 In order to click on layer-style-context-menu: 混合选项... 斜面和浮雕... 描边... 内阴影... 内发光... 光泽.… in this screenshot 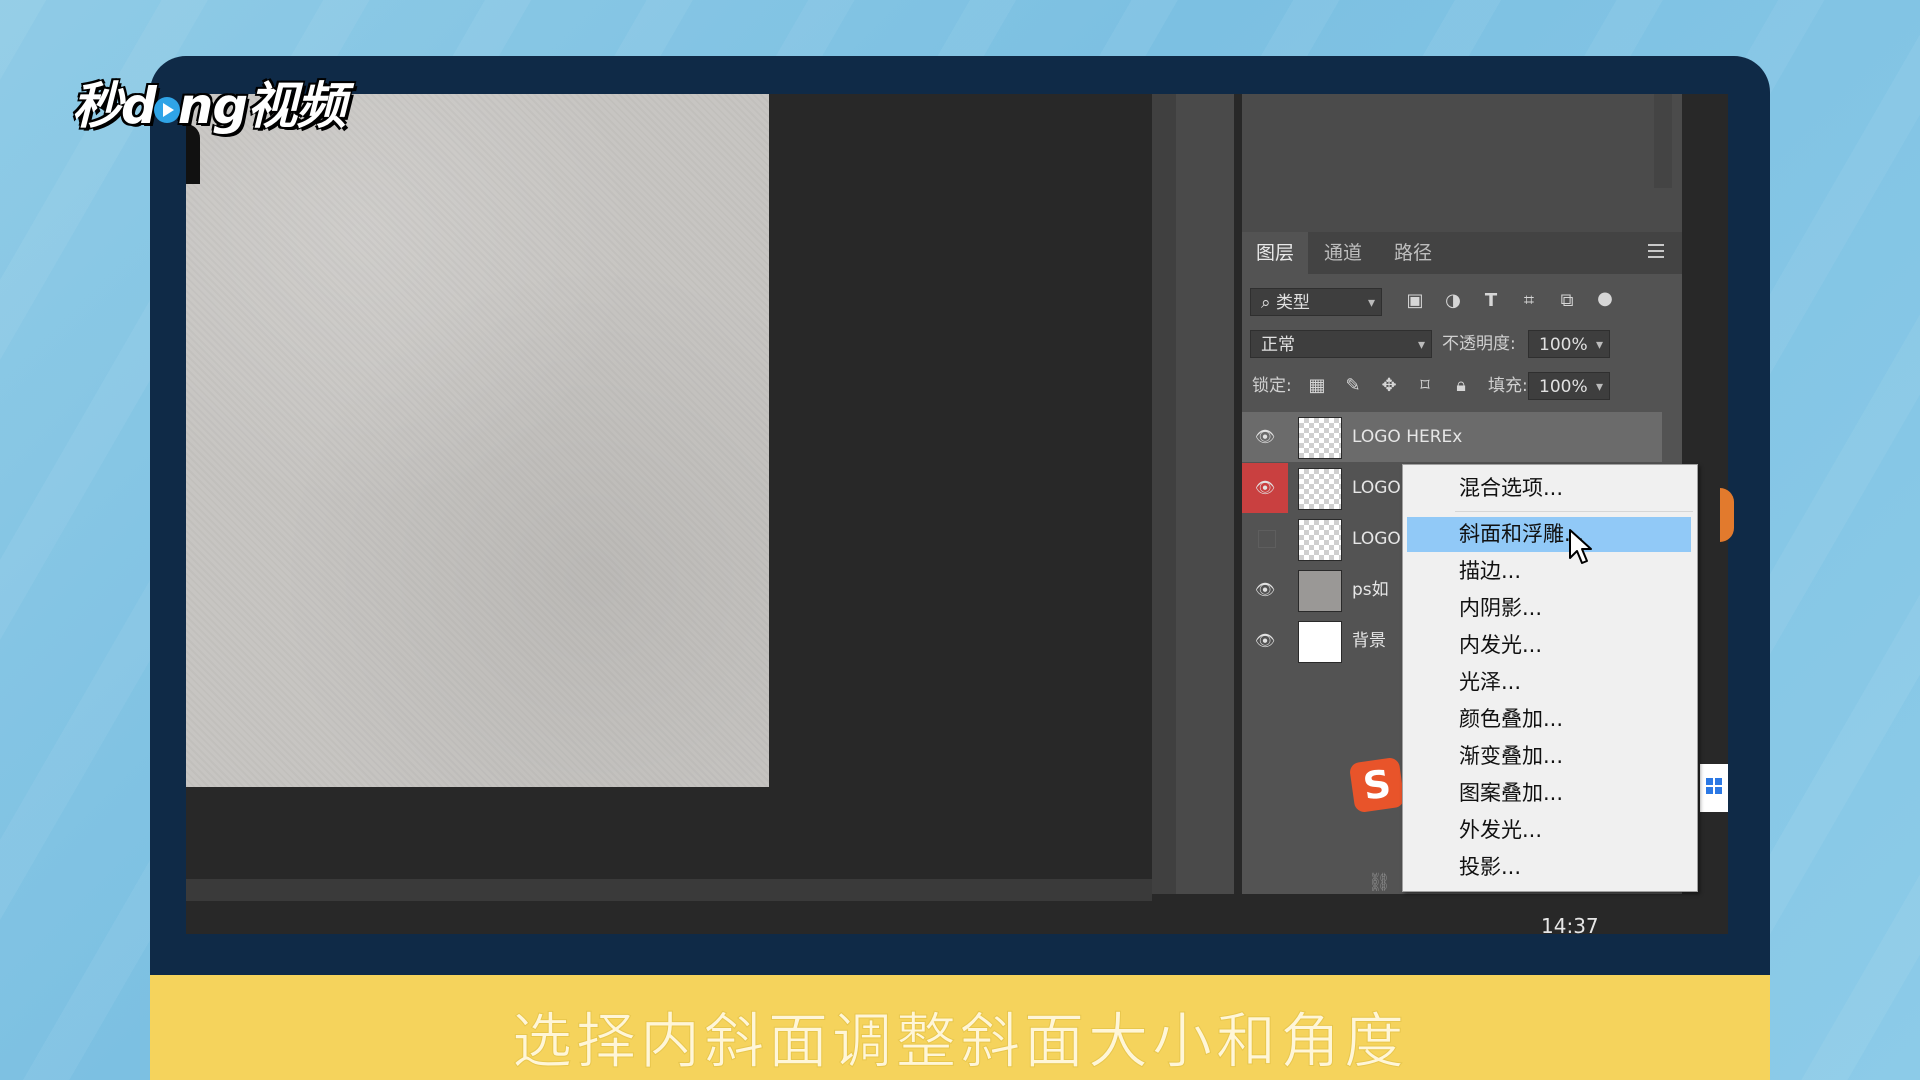, I will do `click(1550, 678)`.